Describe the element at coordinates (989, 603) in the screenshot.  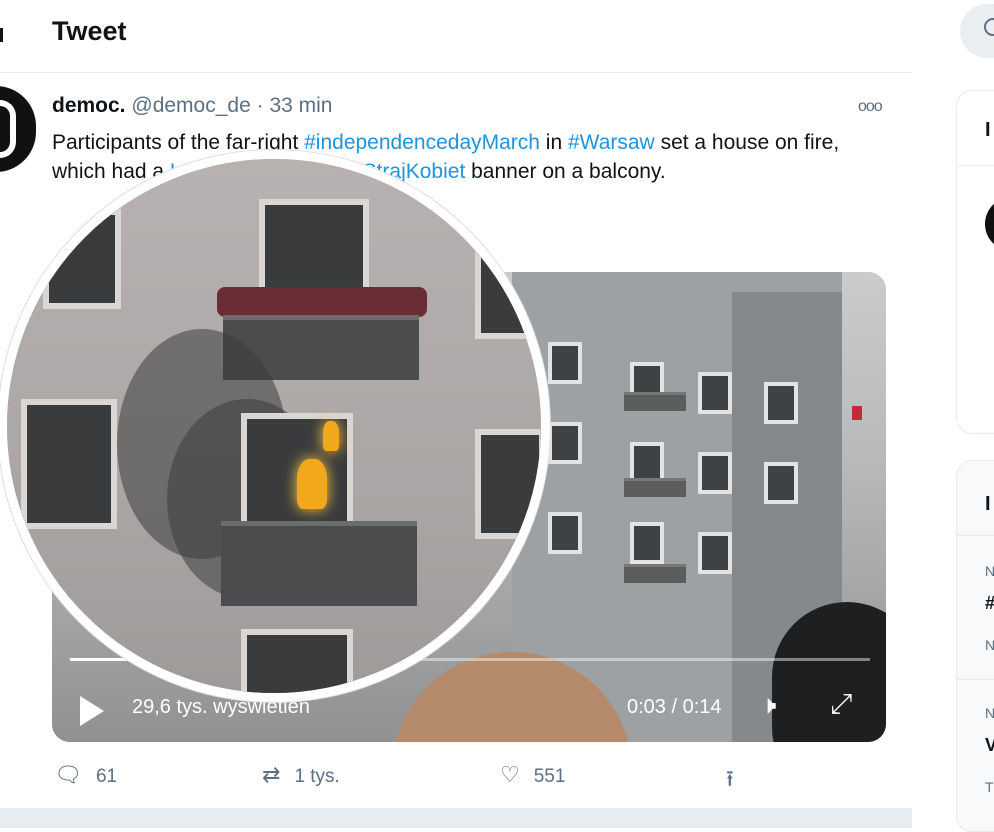
I see `trend-title: #` at that location.